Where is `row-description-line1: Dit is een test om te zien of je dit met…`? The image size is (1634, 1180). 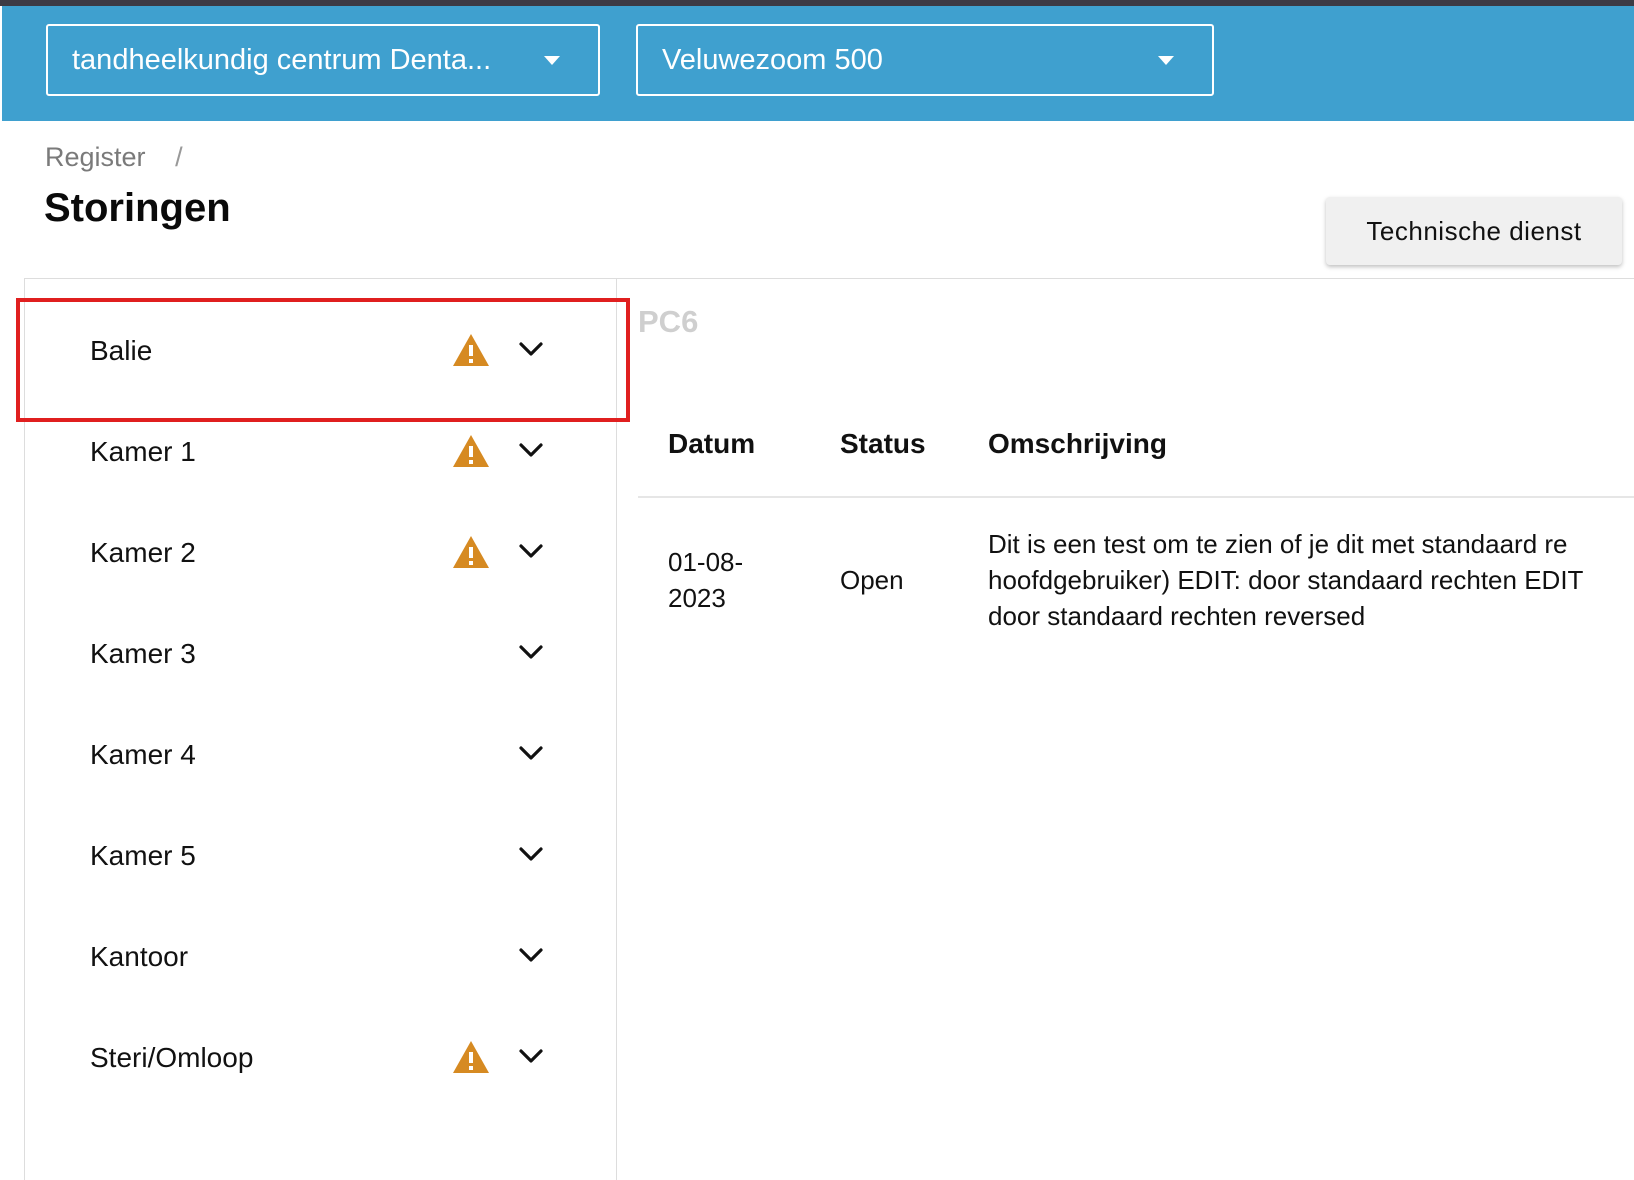 row-description-line1: Dit is een test om te zien of je dit met… is located at coordinates (1278, 544).